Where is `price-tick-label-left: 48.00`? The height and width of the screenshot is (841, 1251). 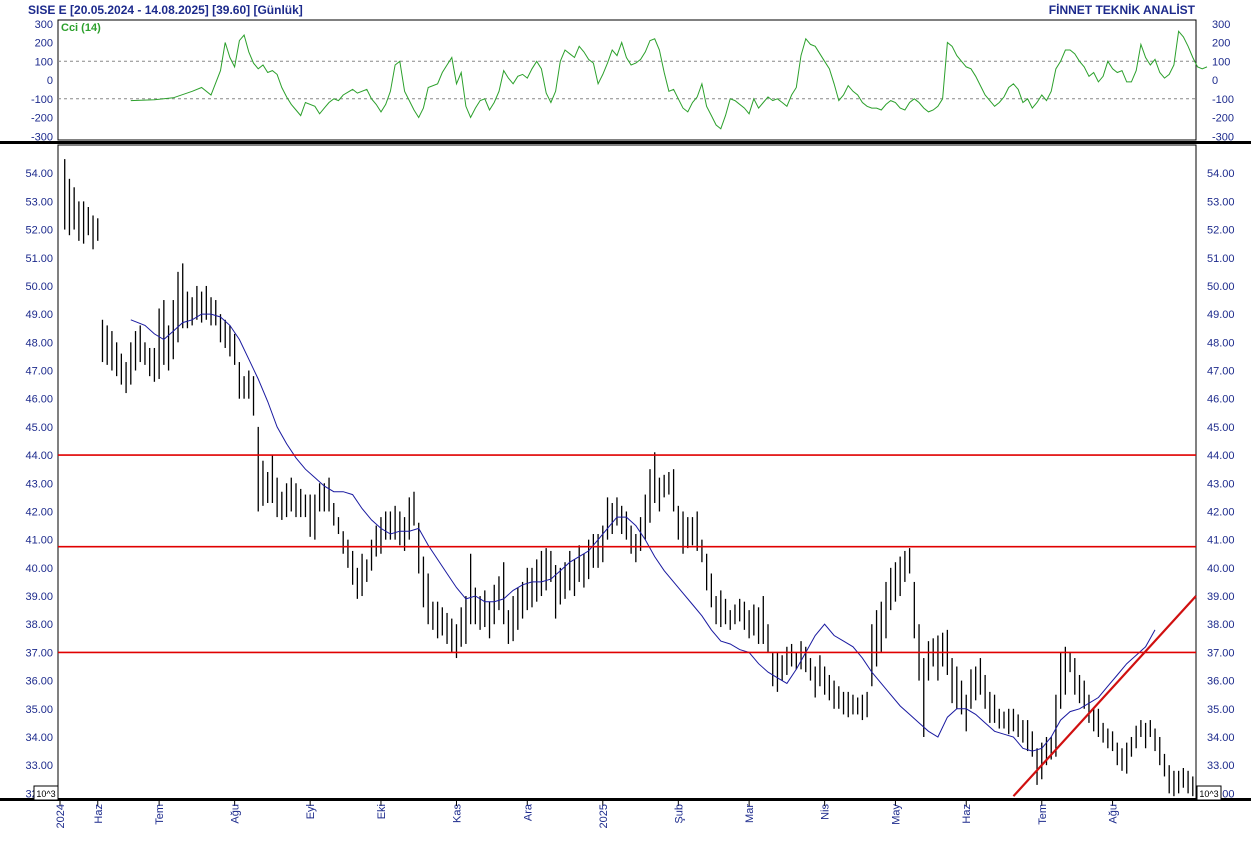 price-tick-label-left: 48.00 is located at coordinates (39, 343).